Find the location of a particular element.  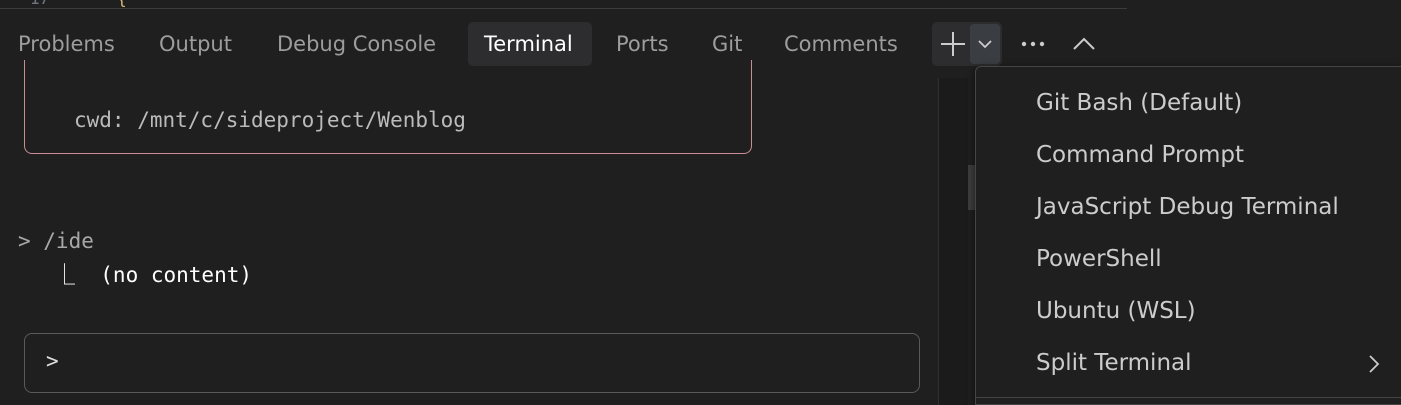

plus-icon is located at coordinates (953, 44).